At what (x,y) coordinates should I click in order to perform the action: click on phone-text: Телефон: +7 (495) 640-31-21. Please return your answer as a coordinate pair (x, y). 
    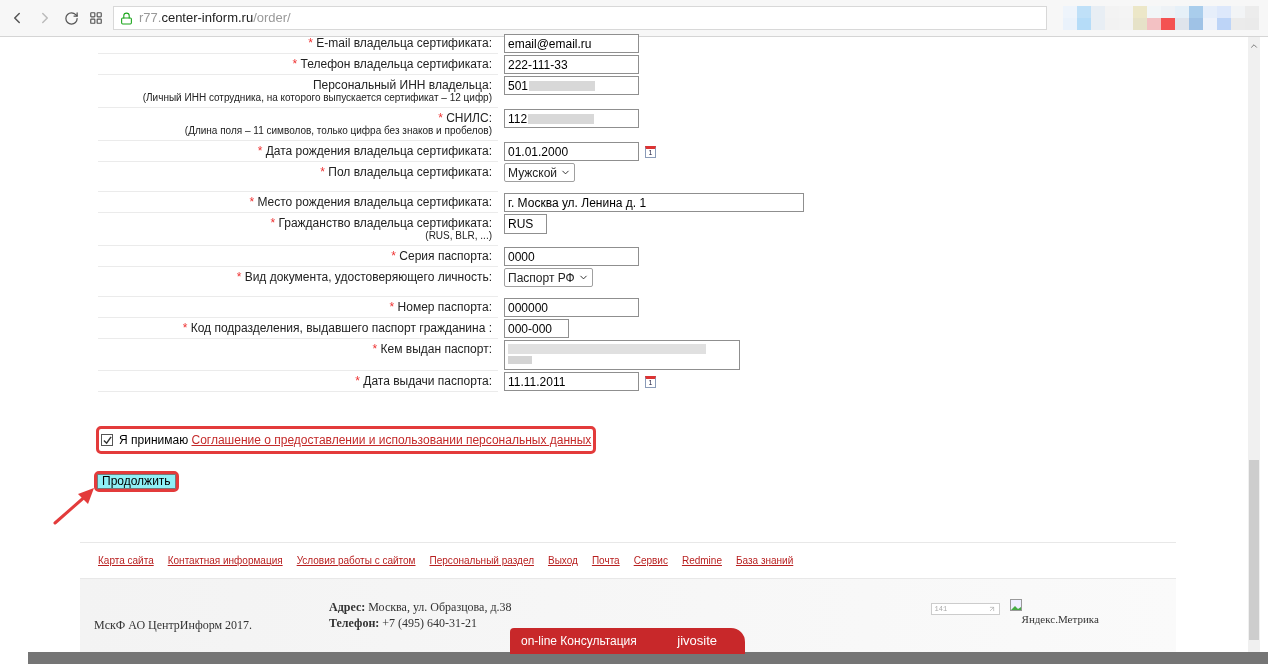
    Looking at the image, I should click on (404, 623).